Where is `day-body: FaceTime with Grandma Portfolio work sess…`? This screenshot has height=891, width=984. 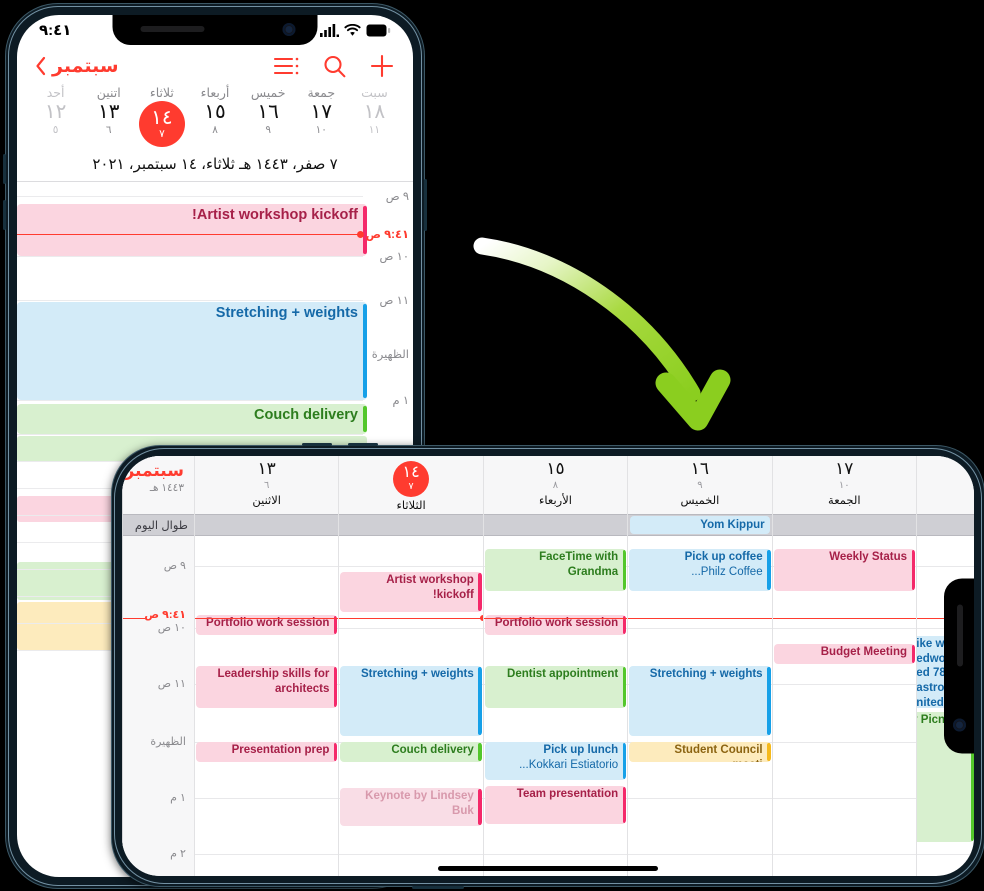
day-body: FaceTime with Grandma Portfolio work sess… is located at coordinates (555, 706).